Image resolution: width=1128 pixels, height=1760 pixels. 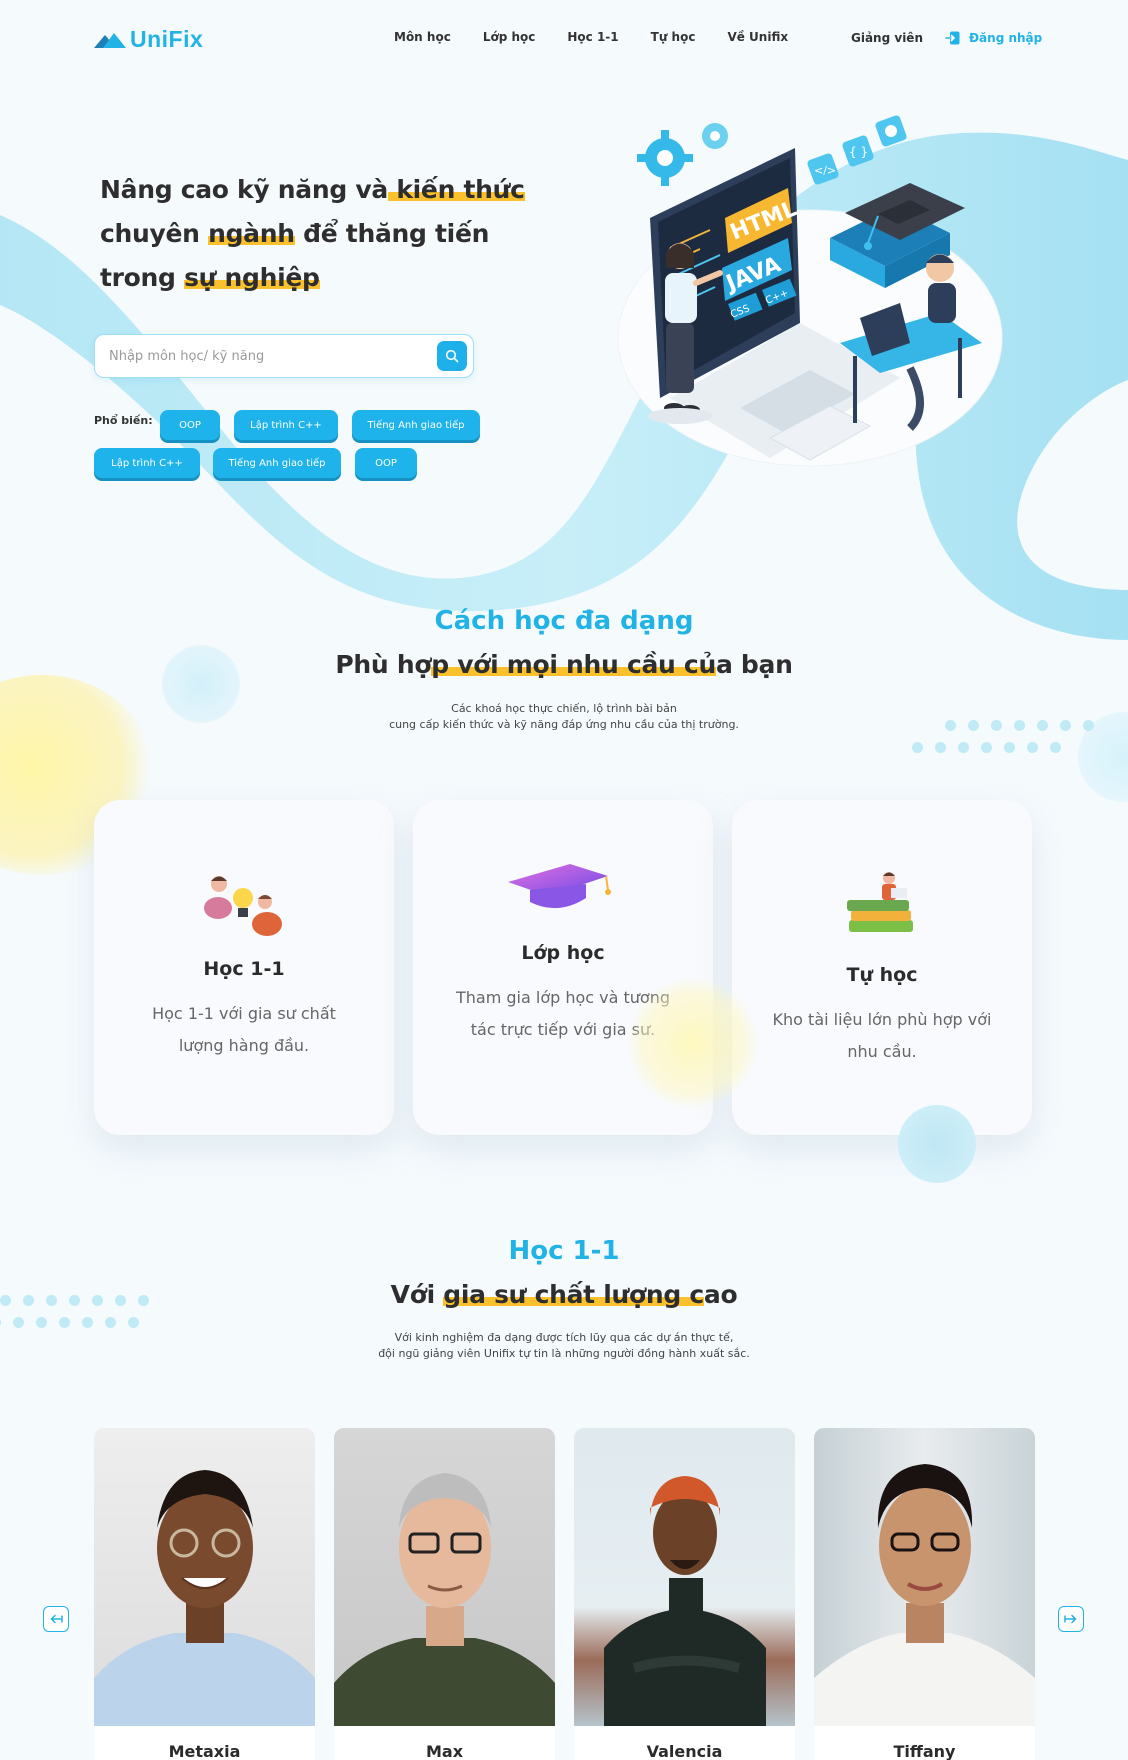 What do you see at coordinates (509, 37) in the screenshot?
I see `nav-link-classes: Lớp học` at bounding box center [509, 37].